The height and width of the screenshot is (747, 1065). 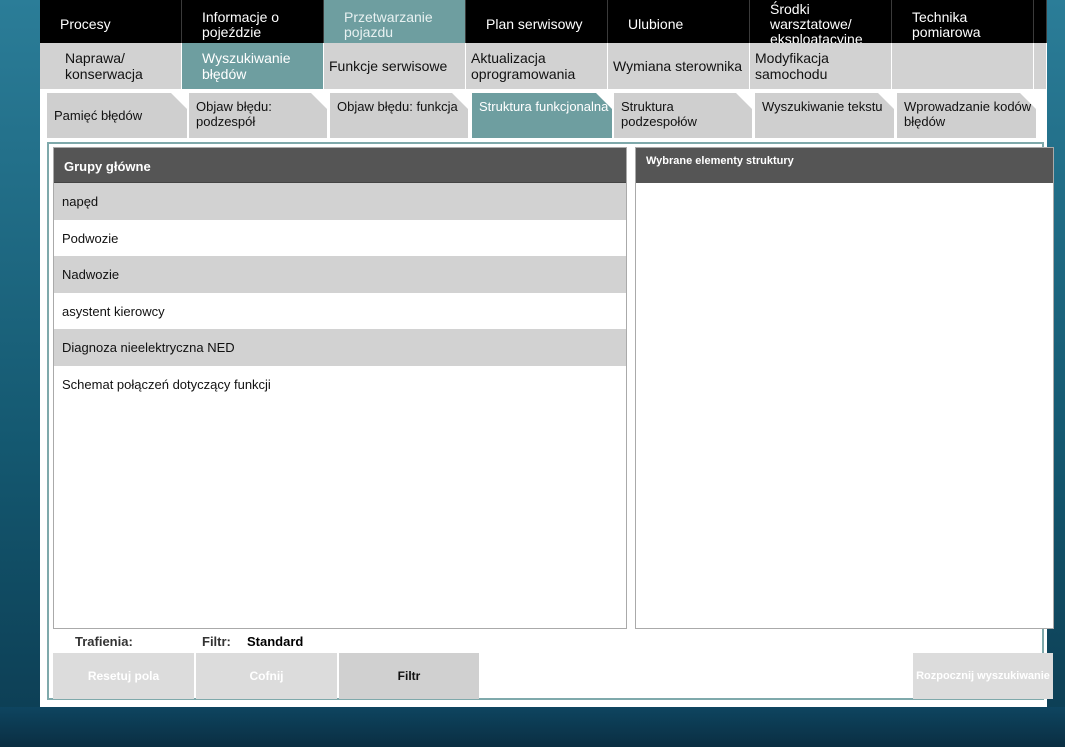 What do you see at coordinates (983, 676) in the screenshot?
I see `start-search-button: Rozpocznij wyszukiwanie` at bounding box center [983, 676].